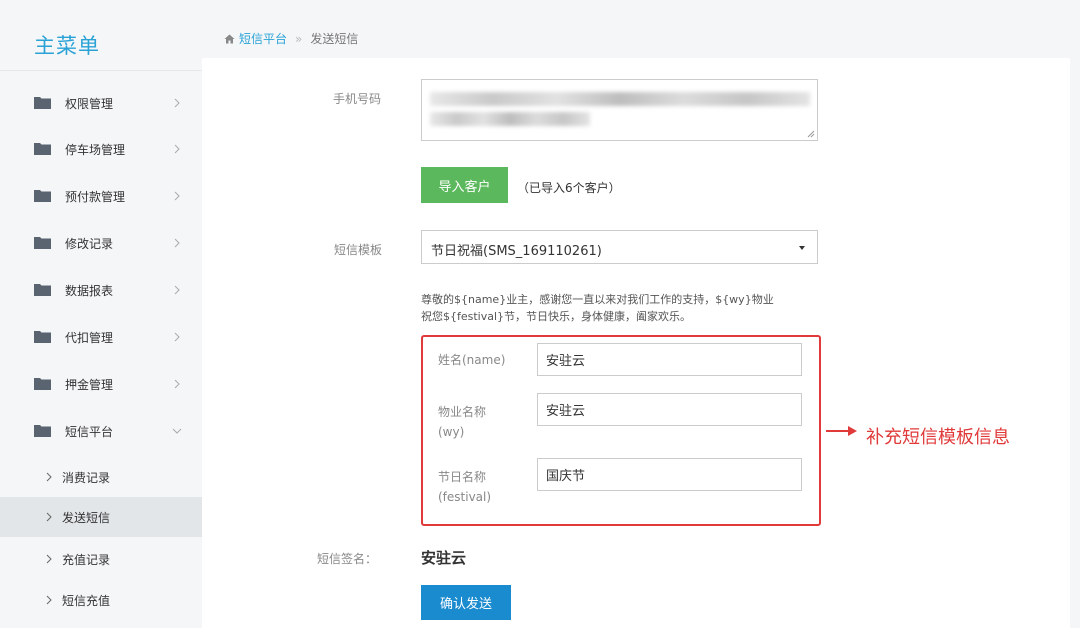 Image resolution: width=1080 pixels, height=628 pixels. I want to click on import-status-note: （已导入6个客户）, so click(569, 188).